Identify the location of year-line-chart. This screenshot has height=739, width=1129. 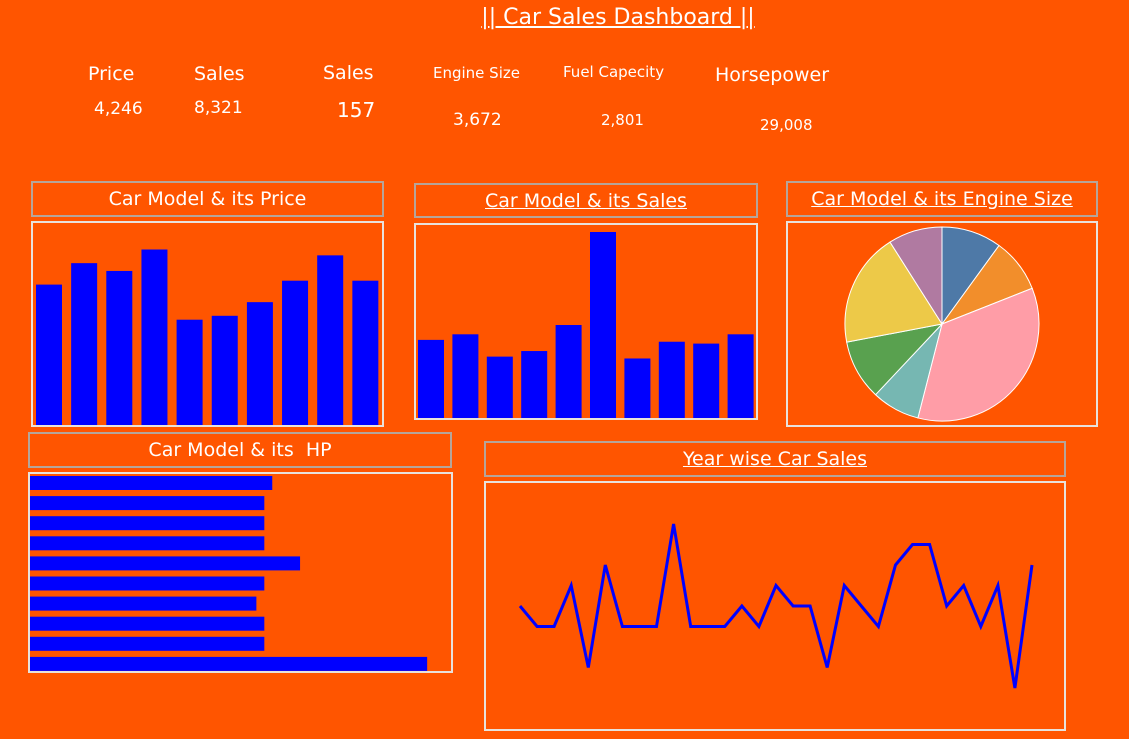
(776, 606).